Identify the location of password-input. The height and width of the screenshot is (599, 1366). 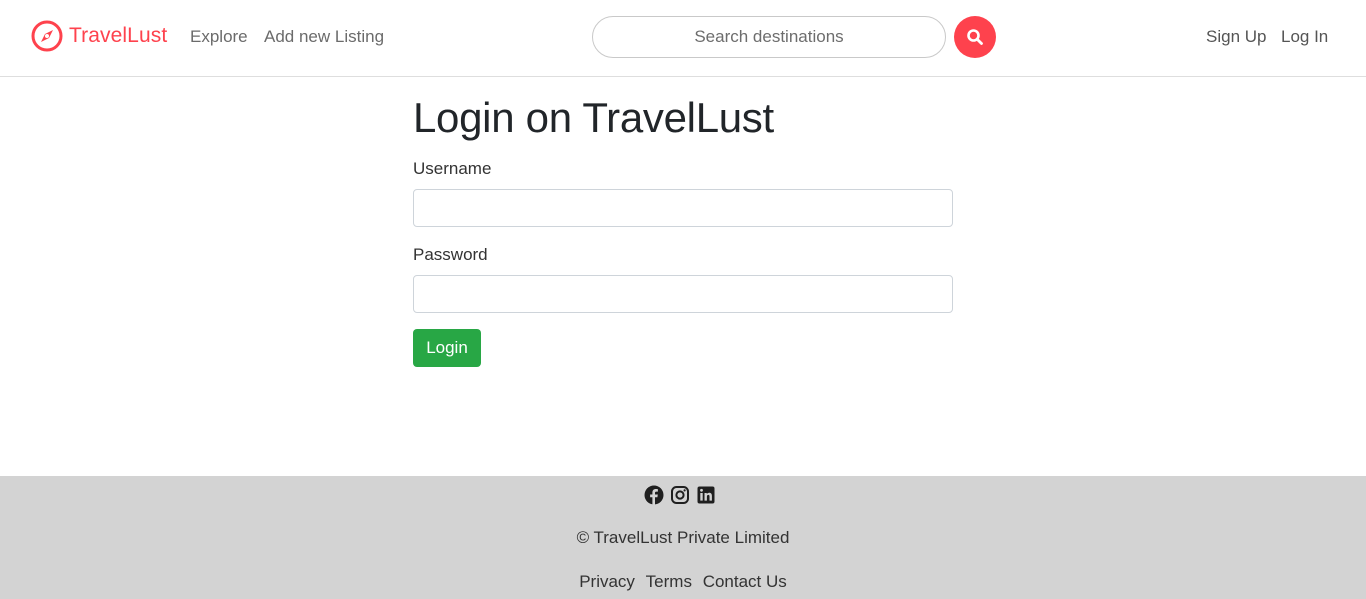
(683, 294).